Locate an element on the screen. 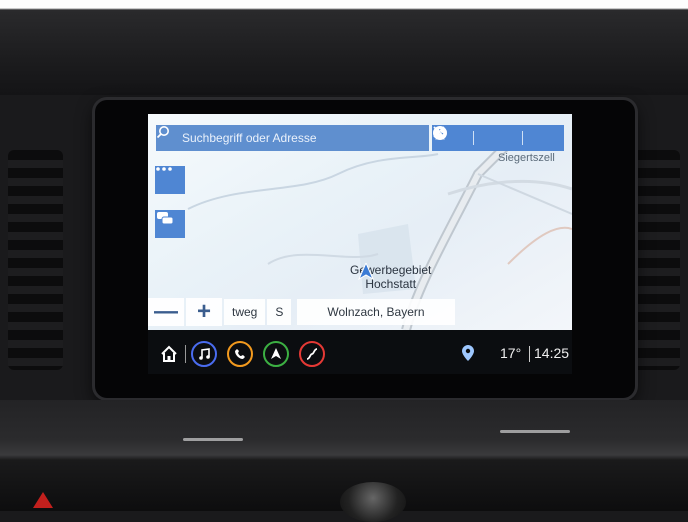  hazard-button is located at coordinates (43, 500).